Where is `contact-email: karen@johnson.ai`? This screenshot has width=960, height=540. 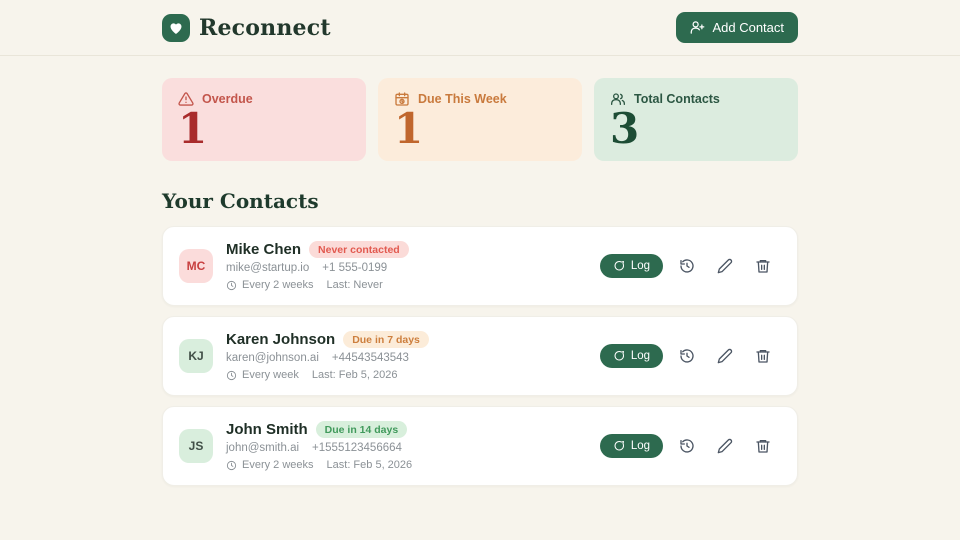
contact-email: karen@johnson.ai is located at coordinates (272, 358).